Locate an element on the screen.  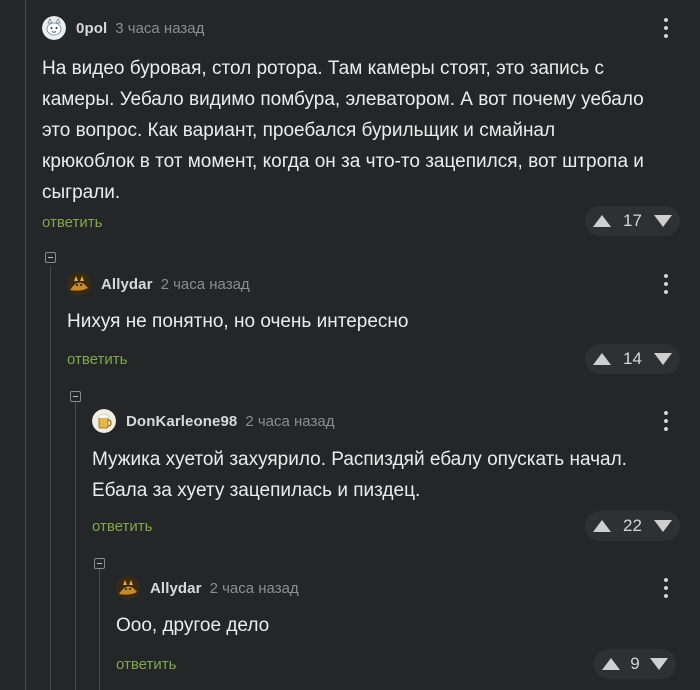
comment-text: Ооо, другое дело is located at coordinates (192, 625).